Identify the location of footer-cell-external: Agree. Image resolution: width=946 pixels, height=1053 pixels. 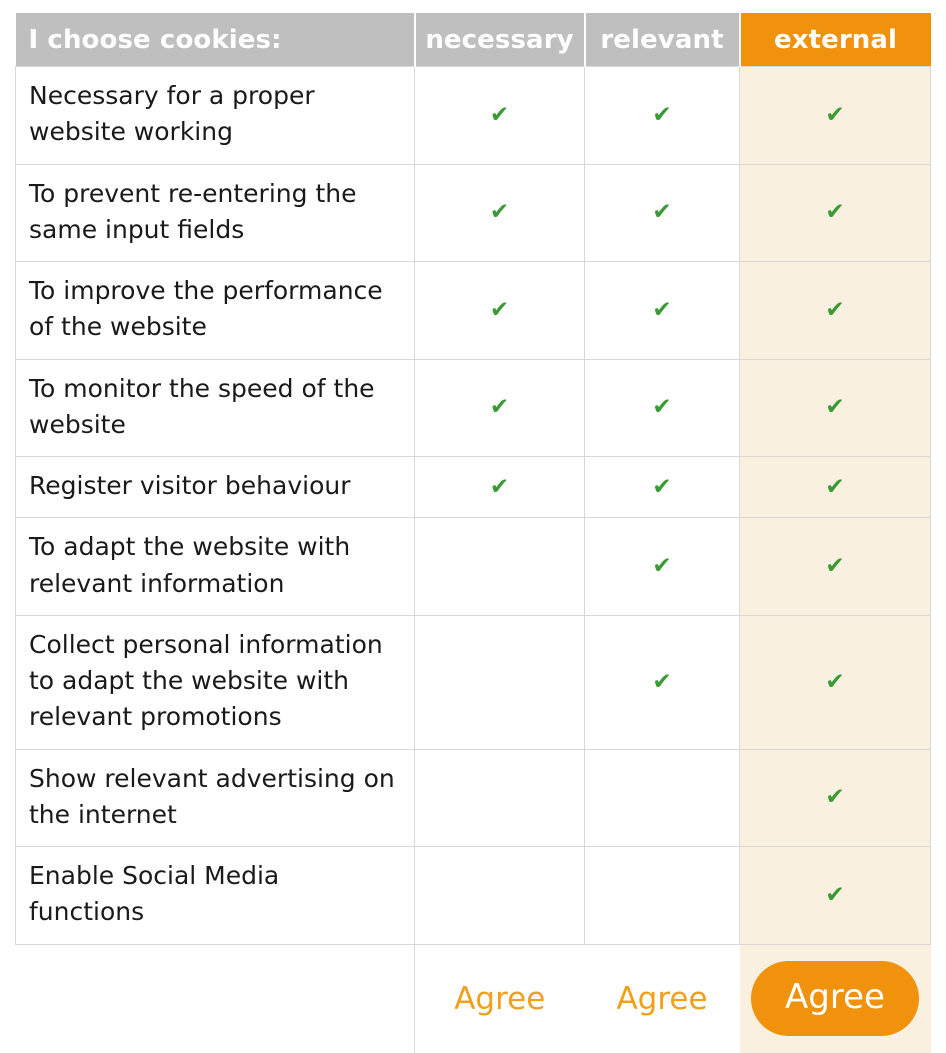
(835, 998).